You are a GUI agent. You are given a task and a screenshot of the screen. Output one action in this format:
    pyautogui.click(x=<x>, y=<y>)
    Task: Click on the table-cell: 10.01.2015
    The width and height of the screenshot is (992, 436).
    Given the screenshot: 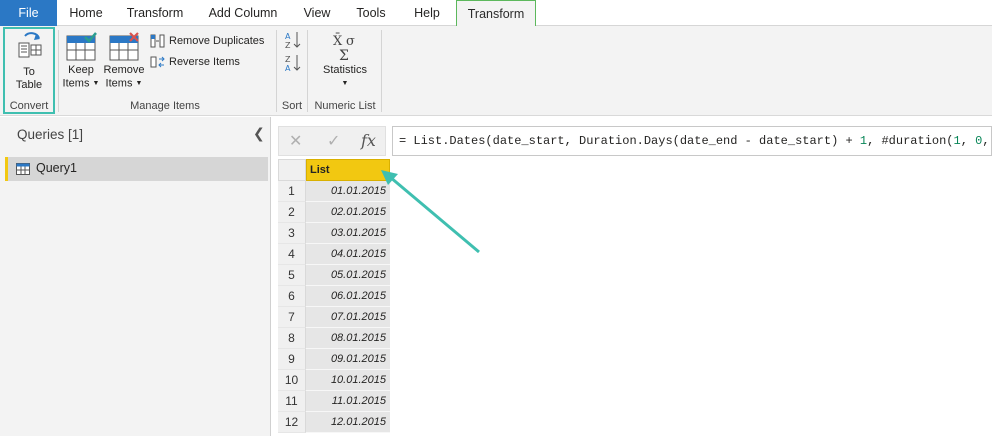 What is the action you would take?
    pyautogui.click(x=348, y=380)
    